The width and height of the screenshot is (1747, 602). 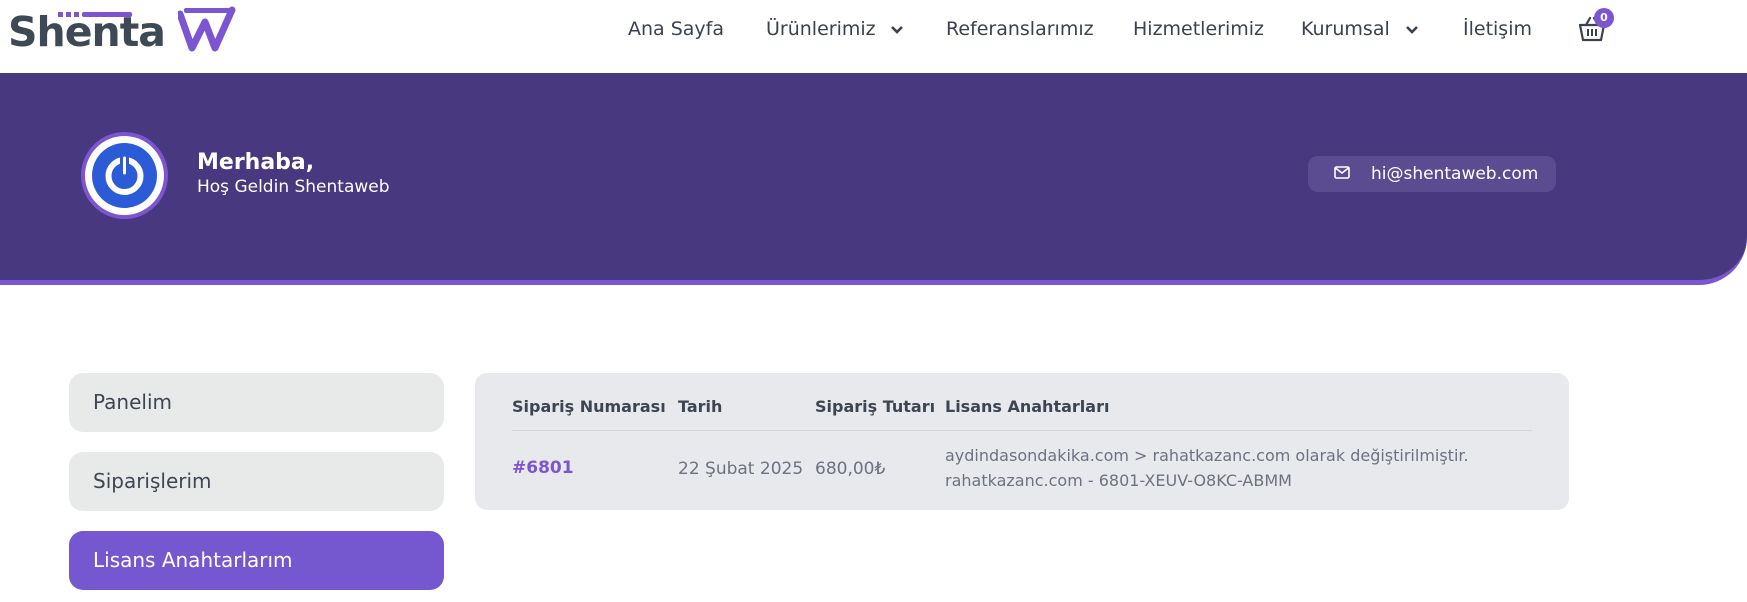 I want to click on email-badge: hi@shentaweb.com, so click(x=1432, y=174).